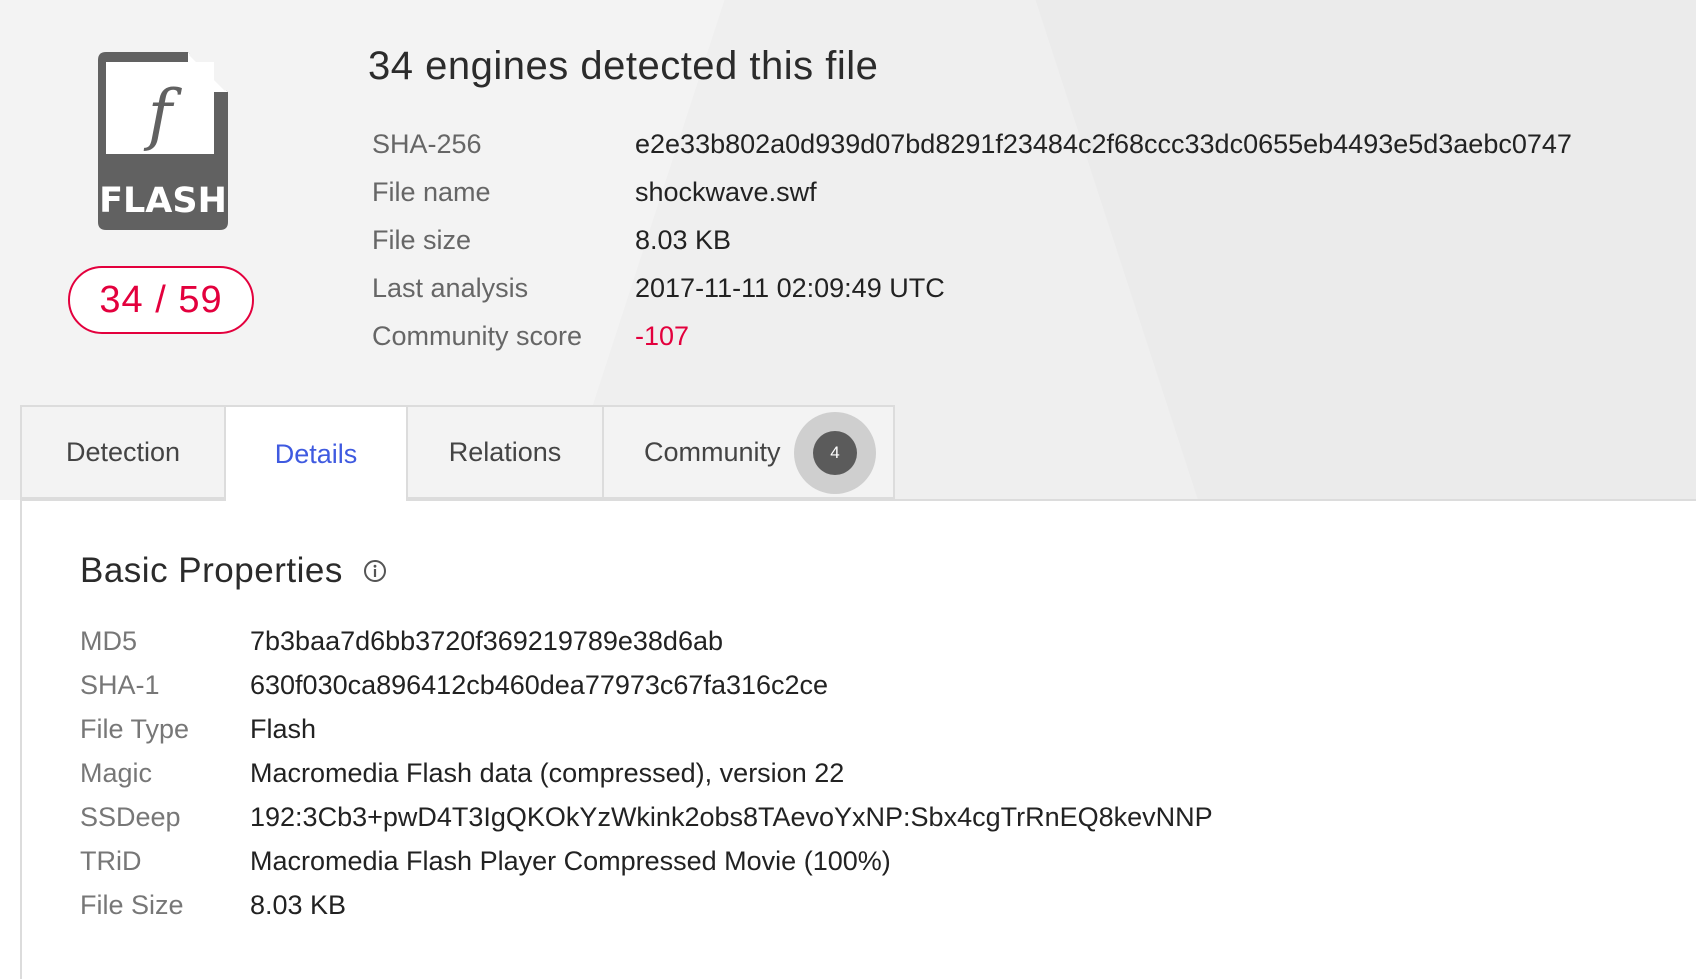 The height and width of the screenshot is (979, 1696). Describe the element at coordinates (109, 640) in the screenshot. I see `property-label: MD5` at that location.